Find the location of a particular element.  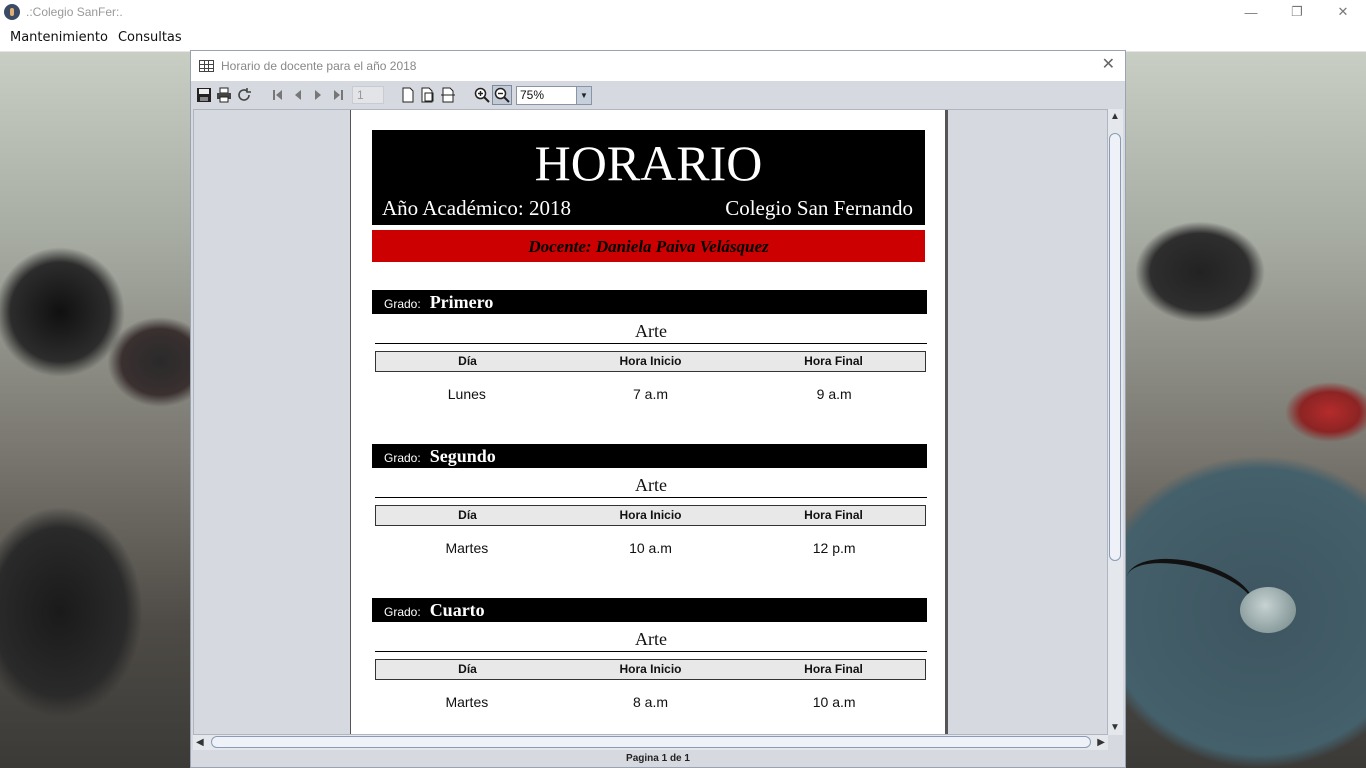

zoom-select: 75% ▼ is located at coordinates (554, 95).